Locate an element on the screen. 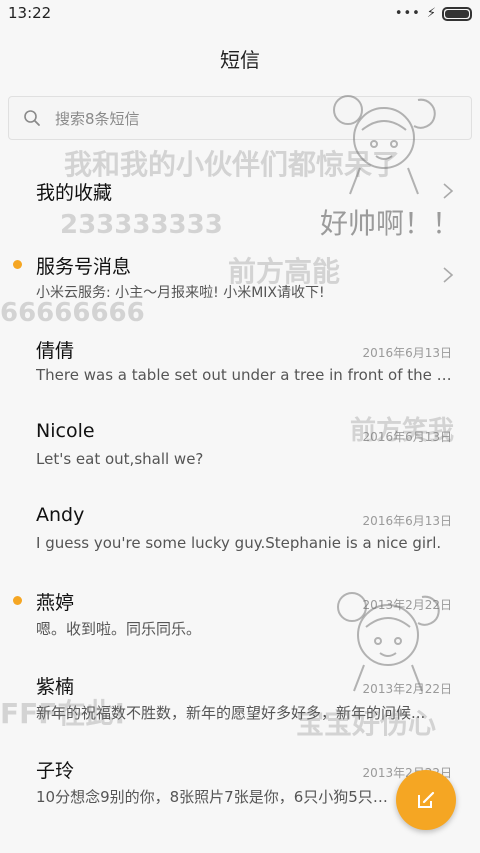 The height and width of the screenshot is (853, 480). conversation-name: 燕婷 is located at coordinates (55, 603).